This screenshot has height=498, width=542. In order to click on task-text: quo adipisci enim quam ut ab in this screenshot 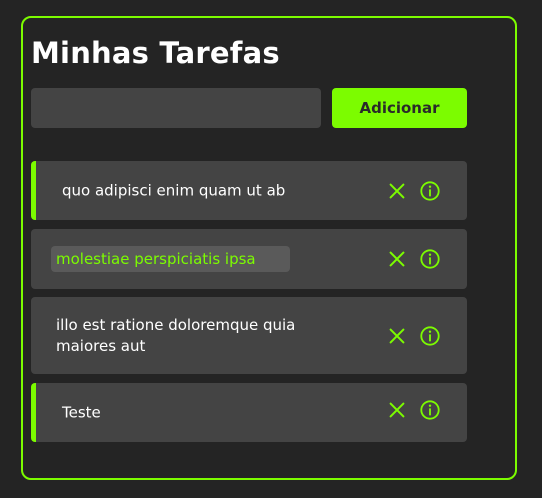, I will do `click(173, 190)`.